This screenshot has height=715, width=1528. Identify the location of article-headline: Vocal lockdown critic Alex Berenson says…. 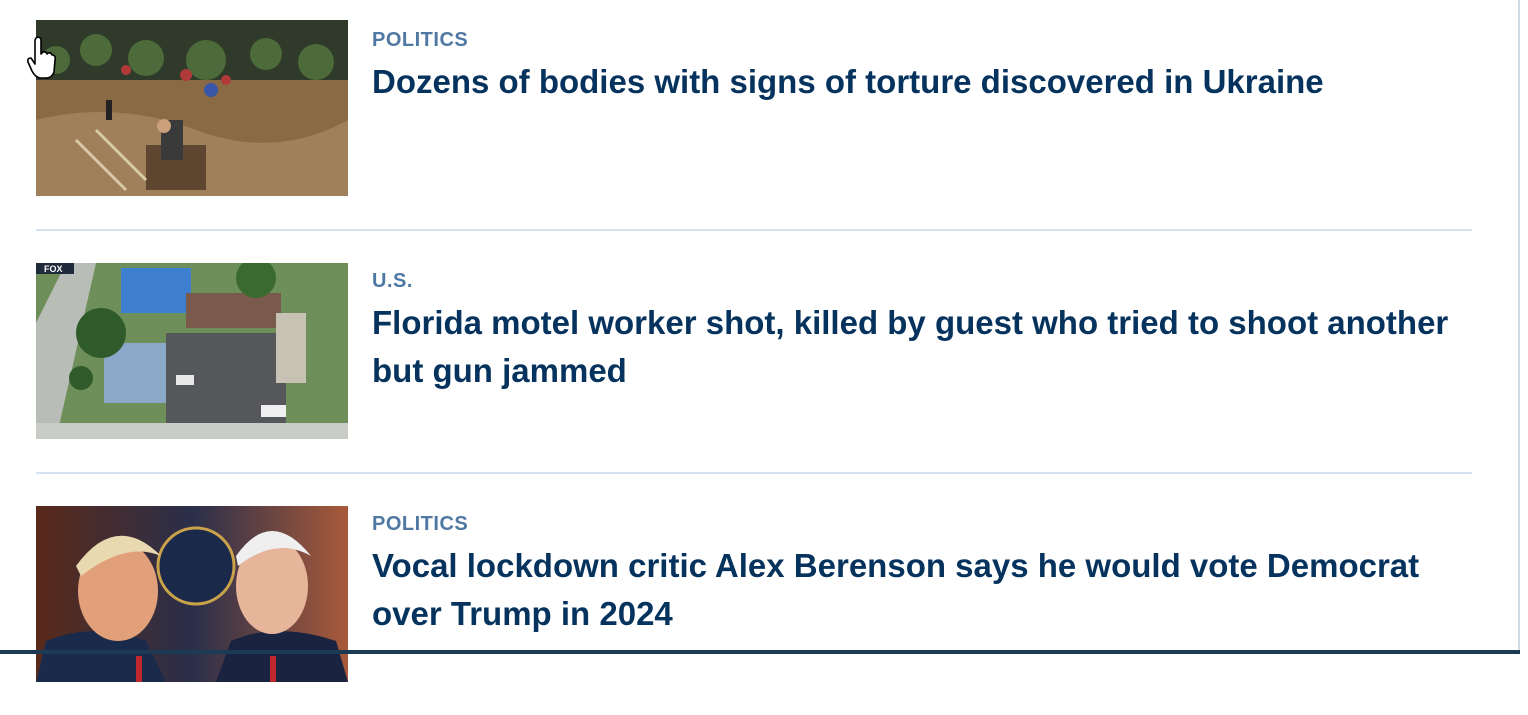
(922, 590).